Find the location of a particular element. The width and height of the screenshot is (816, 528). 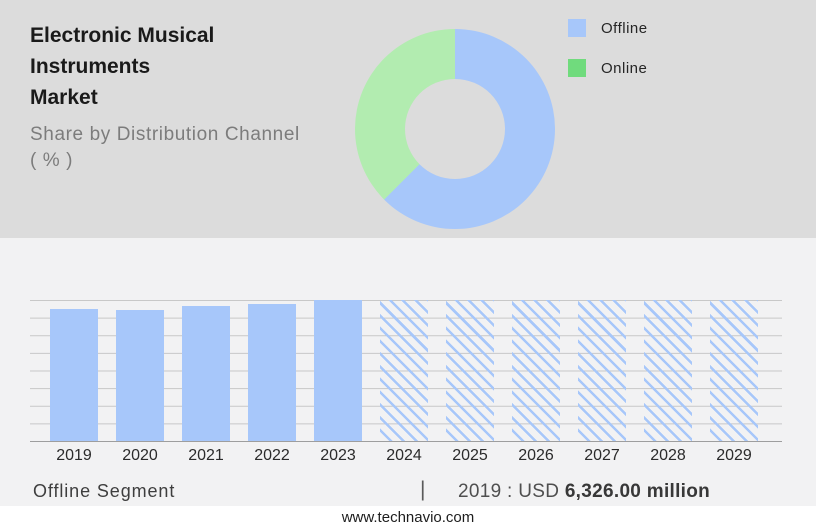

bar-2026 is located at coordinates (536, 370).